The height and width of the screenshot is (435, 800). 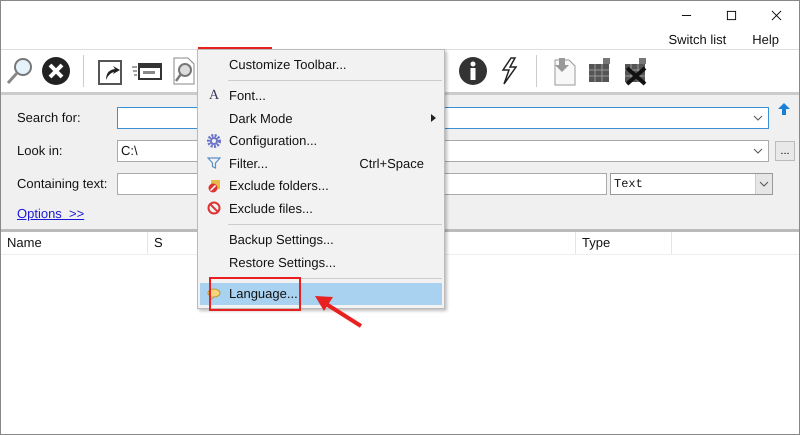 What do you see at coordinates (49, 117) in the screenshot?
I see `field-label: Search for:` at bounding box center [49, 117].